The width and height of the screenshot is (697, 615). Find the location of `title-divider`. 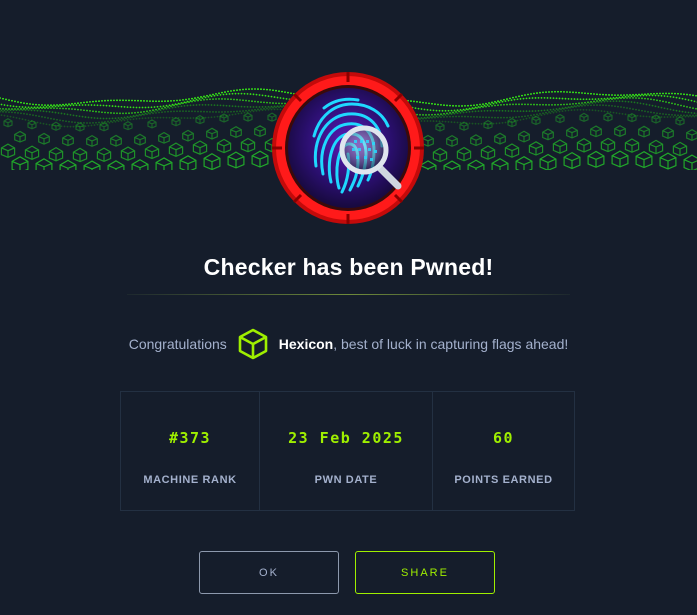

title-divider is located at coordinates (348, 294).